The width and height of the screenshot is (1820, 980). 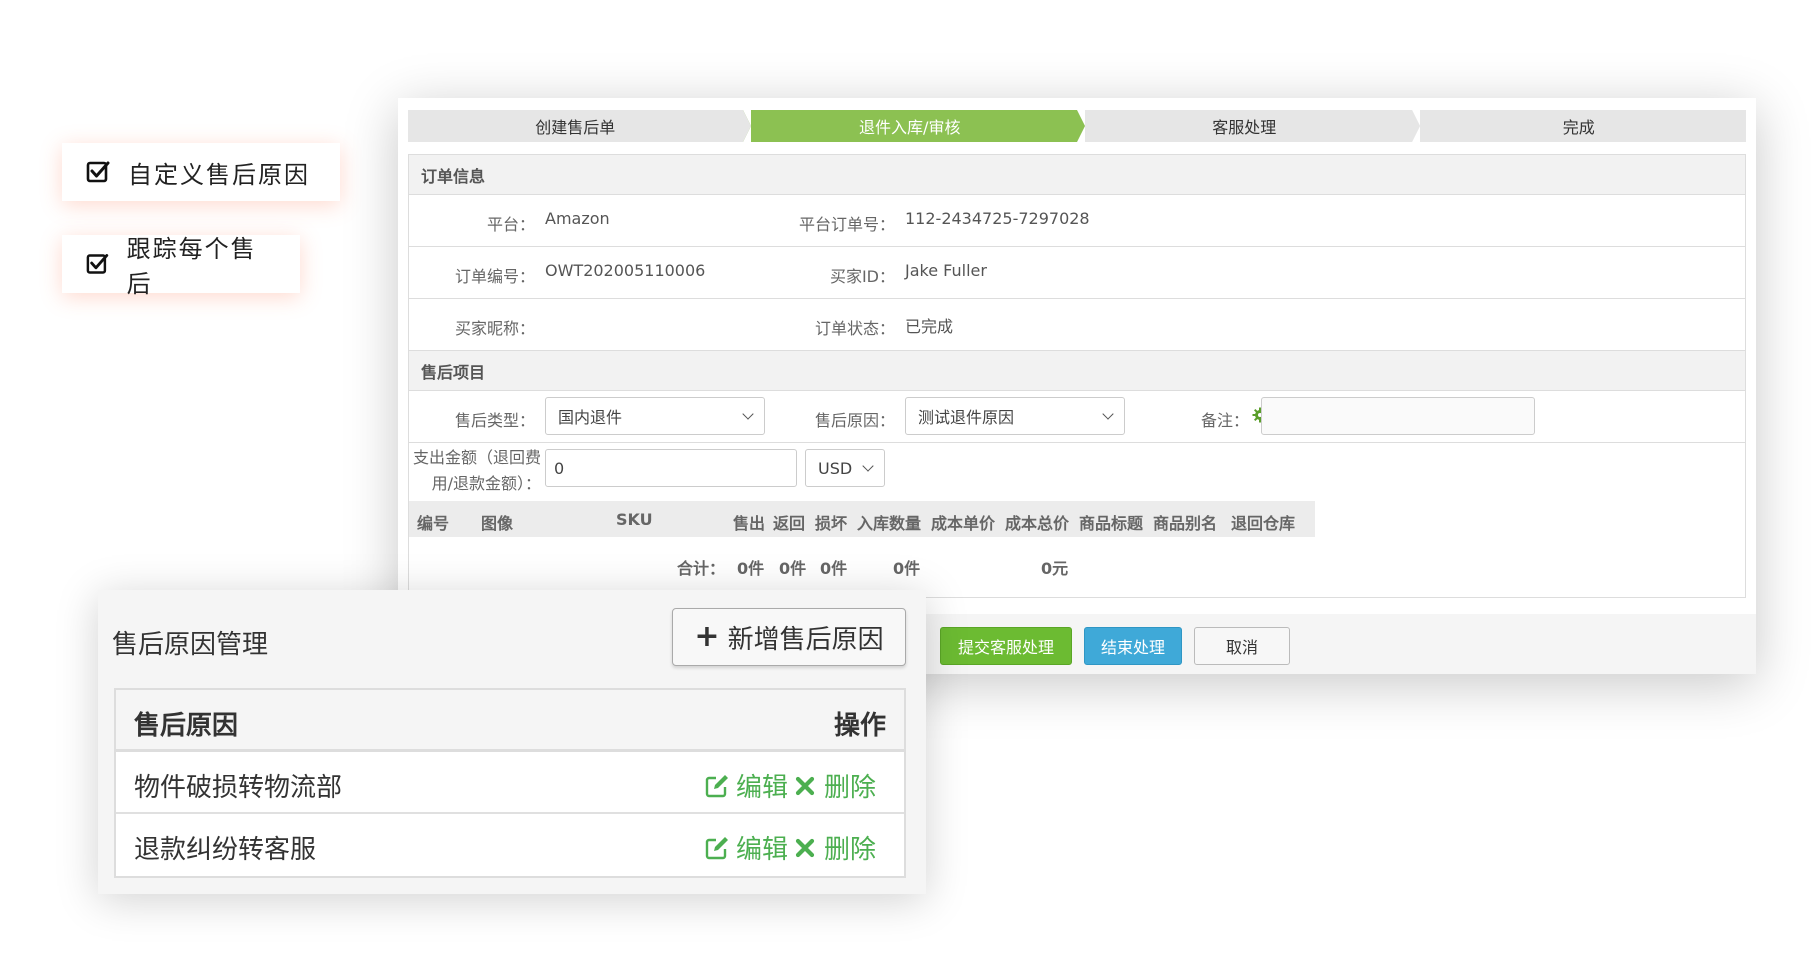 I want to click on col-return-warehouse: 退回仓库, so click(x=1263, y=523).